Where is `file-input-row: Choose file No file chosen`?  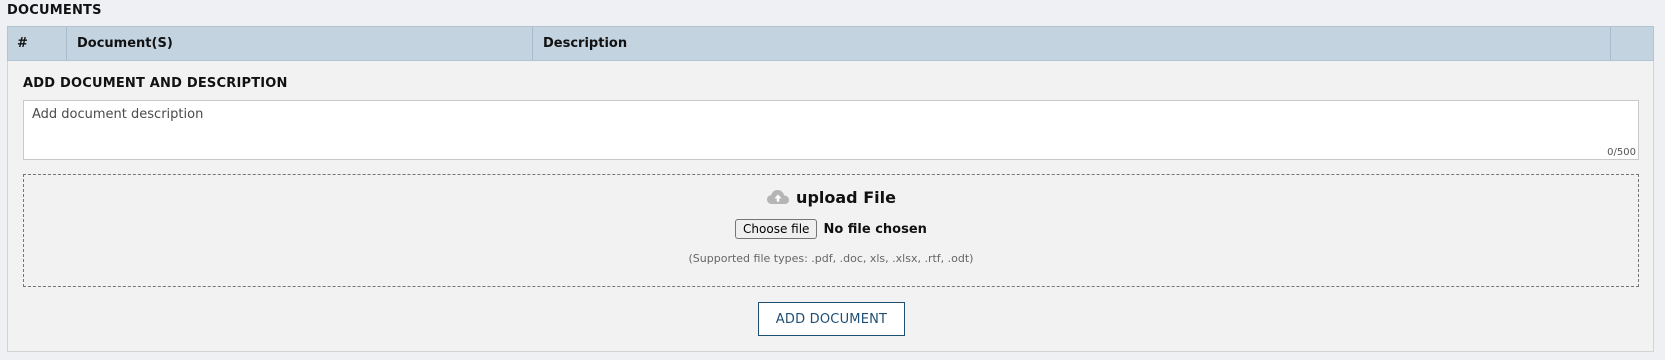
file-input-row: Choose file No file chosen is located at coordinates (831, 229).